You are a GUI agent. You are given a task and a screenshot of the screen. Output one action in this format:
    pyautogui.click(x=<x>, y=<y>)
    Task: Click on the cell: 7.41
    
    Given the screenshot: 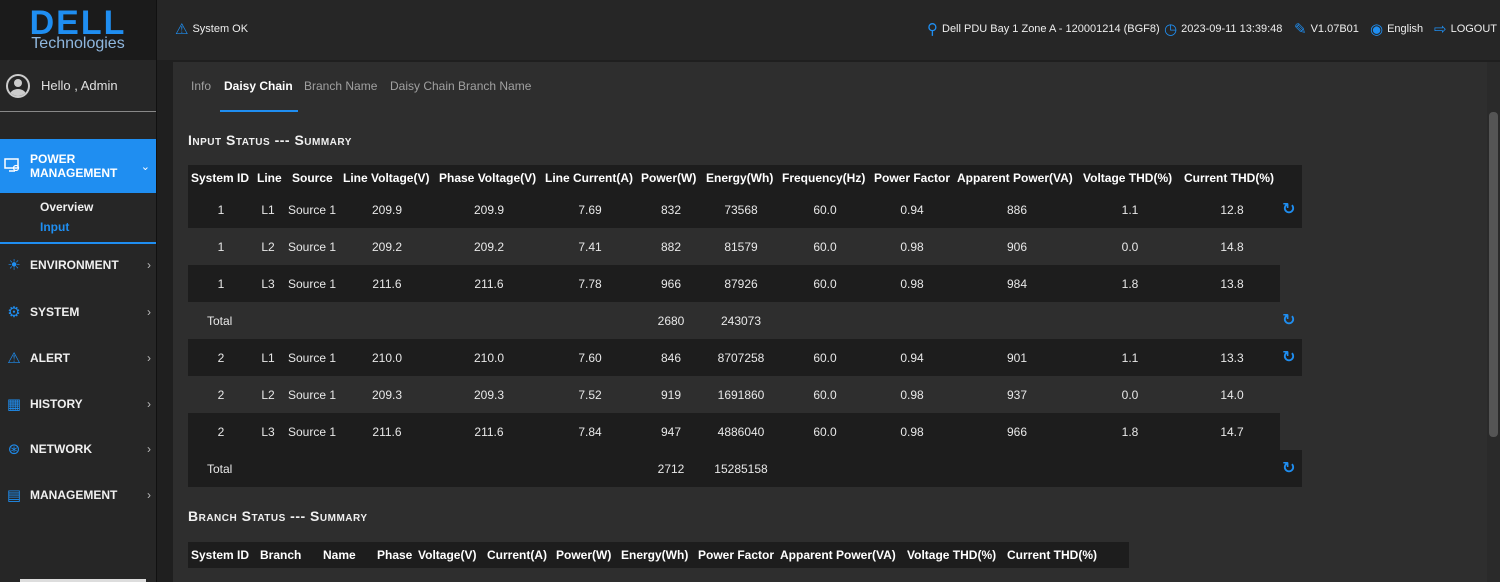 What is the action you would take?
    pyautogui.click(x=590, y=247)
    